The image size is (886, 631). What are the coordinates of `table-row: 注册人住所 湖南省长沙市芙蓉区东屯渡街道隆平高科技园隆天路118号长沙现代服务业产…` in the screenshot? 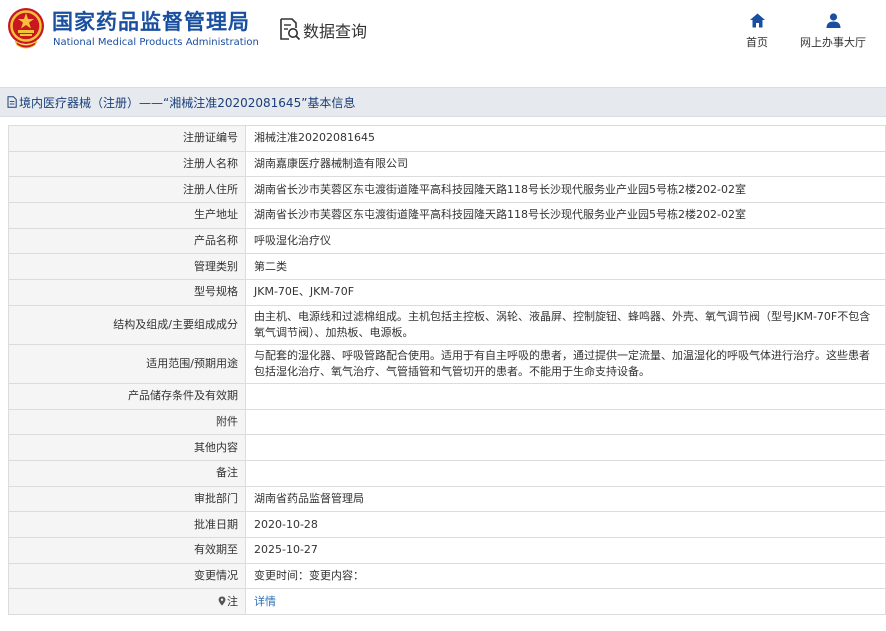 It's located at (447, 190).